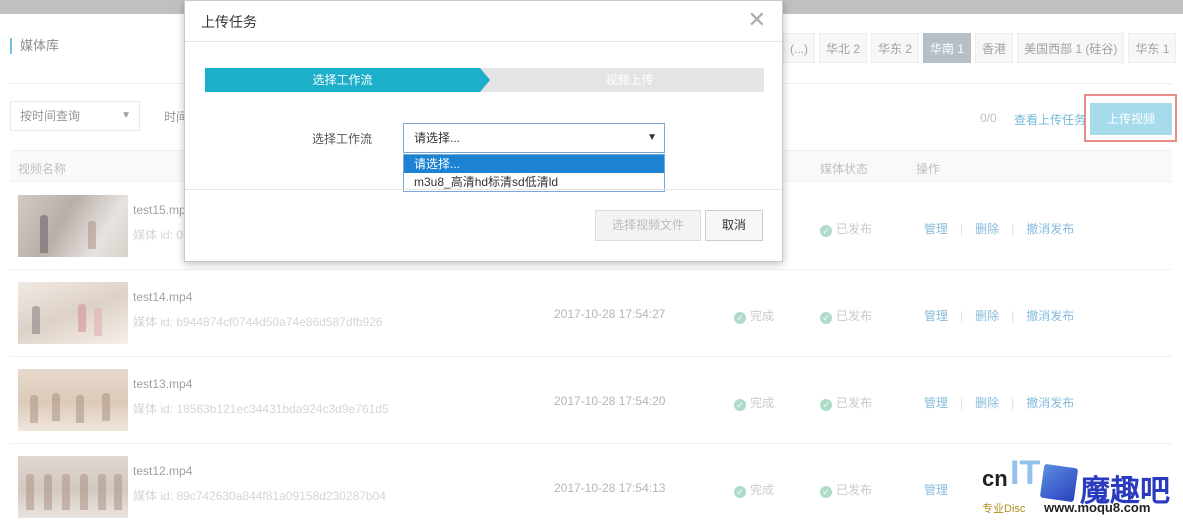  I want to click on watermark-url: www.moqu8.com, so click(1097, 507).